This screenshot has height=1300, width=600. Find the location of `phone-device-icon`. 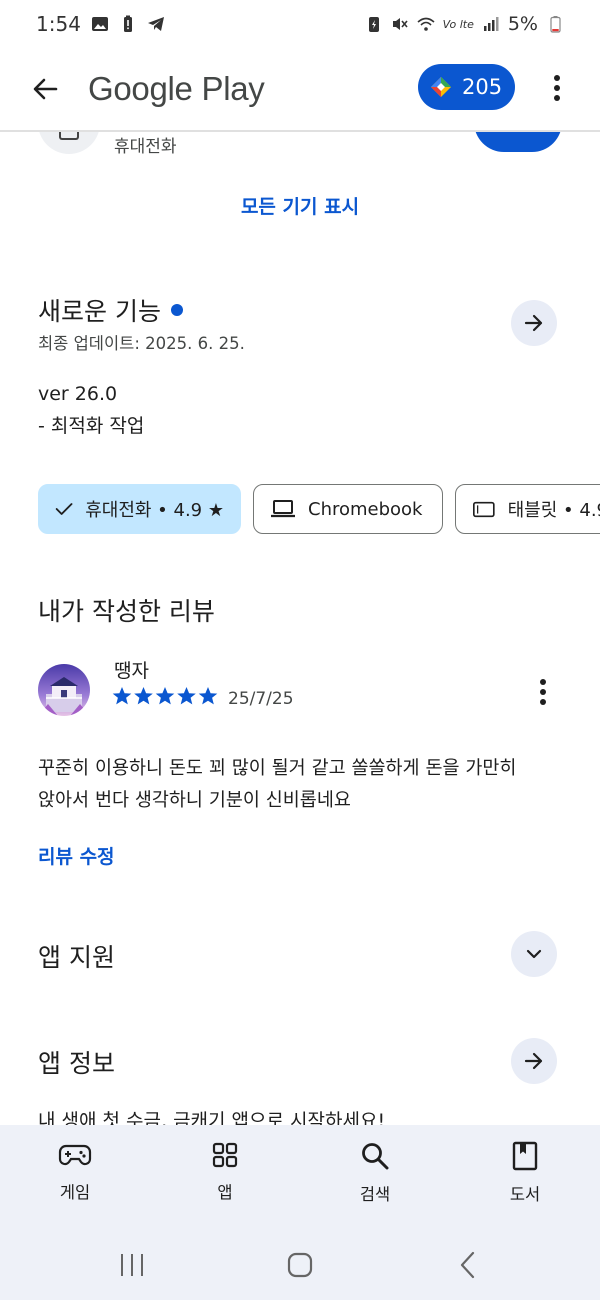

phone-device-icon is located at coordinates (69, 143).